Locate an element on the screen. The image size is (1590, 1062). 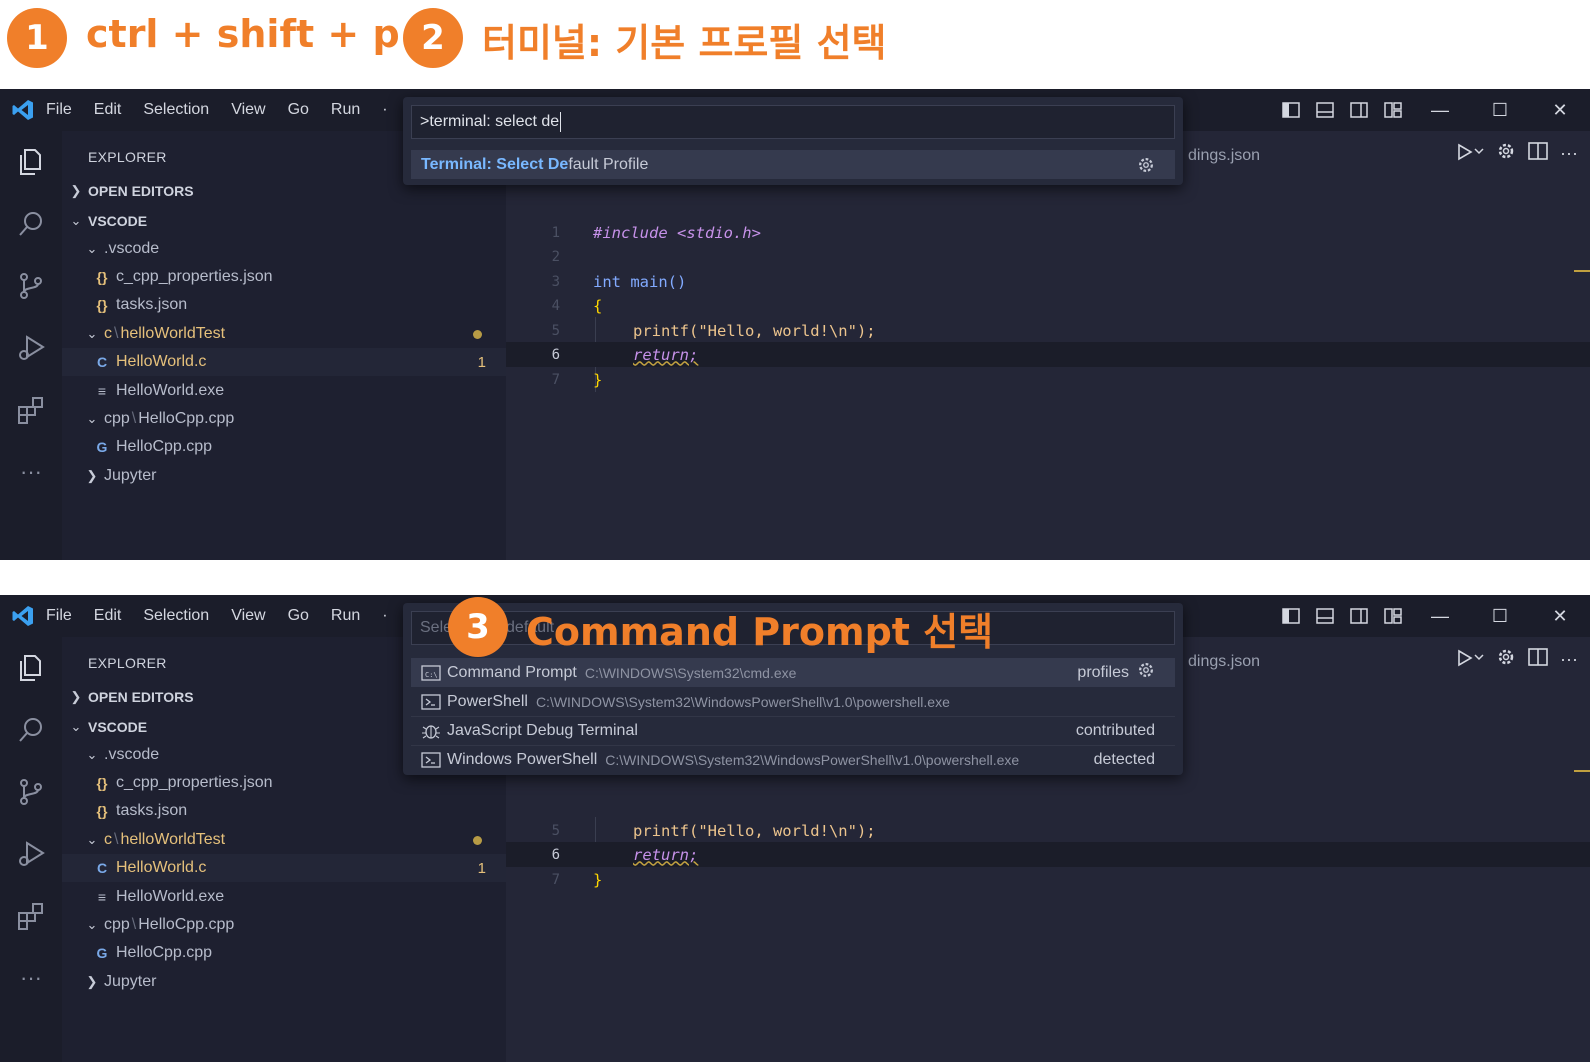
vscode-folder-section: ⌄ VSCODE is located at coordinates (284, 221).